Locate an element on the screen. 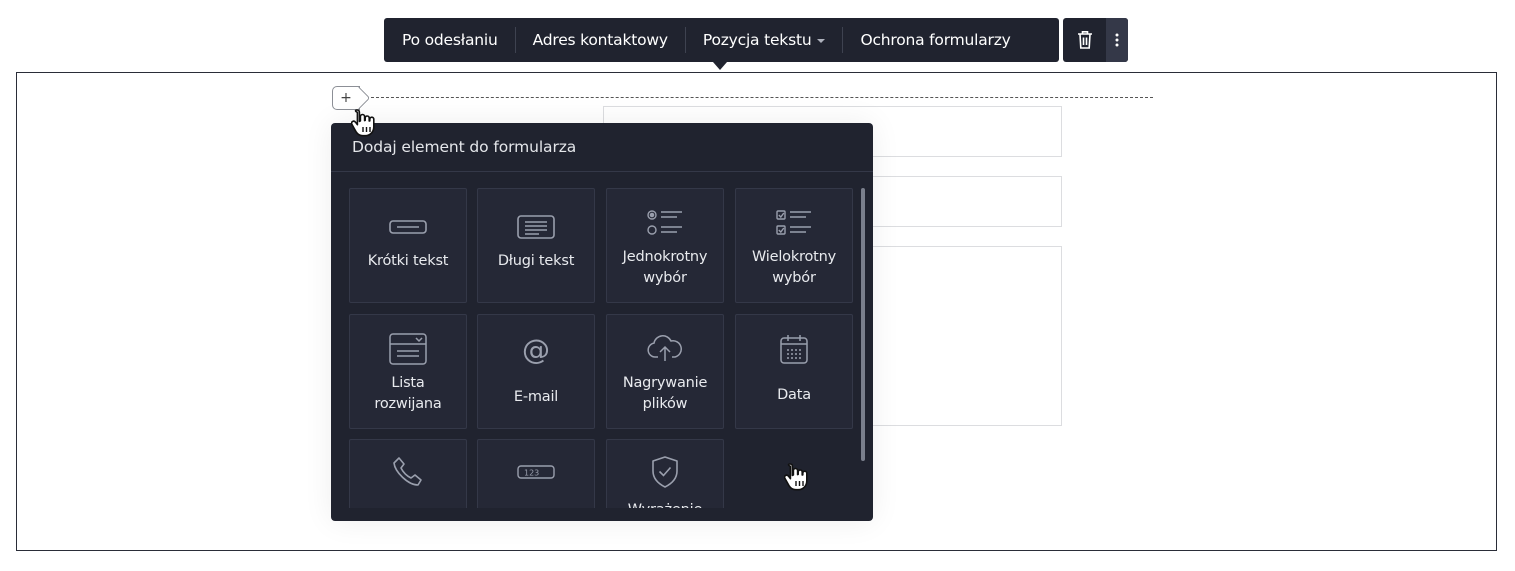  after-submit-label: Po odesłaniu is located at coordinates (450, 40).